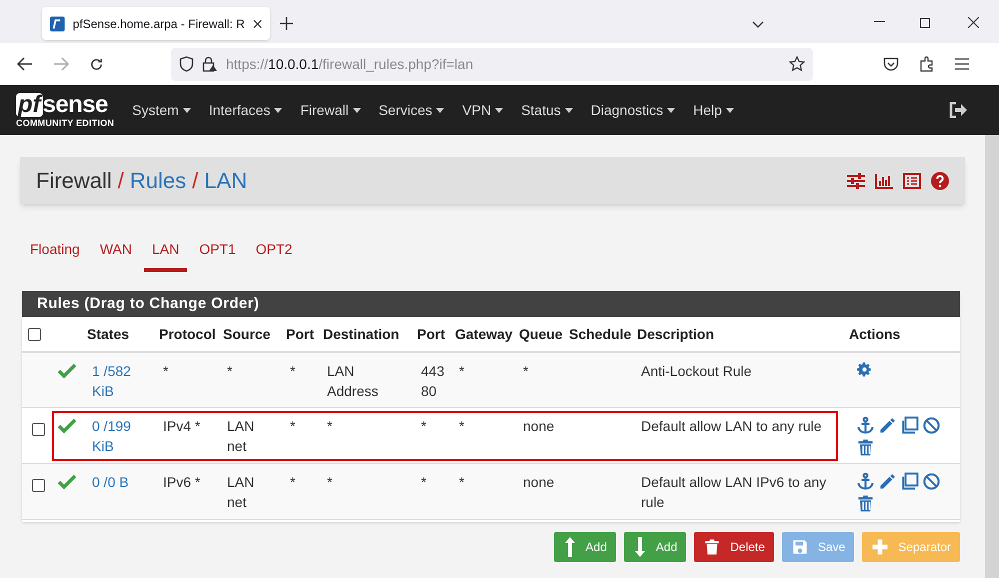 The image size is (999, 578). Describe the element at coordinates (864, 369) in the screenshot. I see `gear-icon` at that location.